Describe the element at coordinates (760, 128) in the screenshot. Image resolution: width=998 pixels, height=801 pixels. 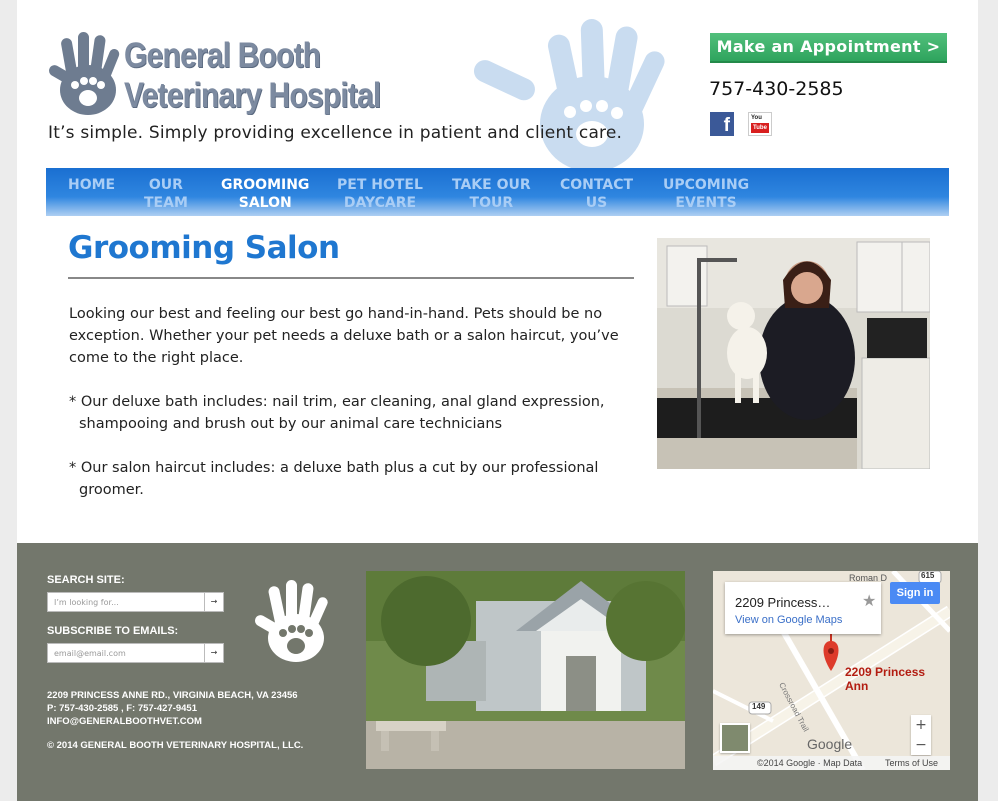
I see `youtube-icon-bottom: Tube` at that location.